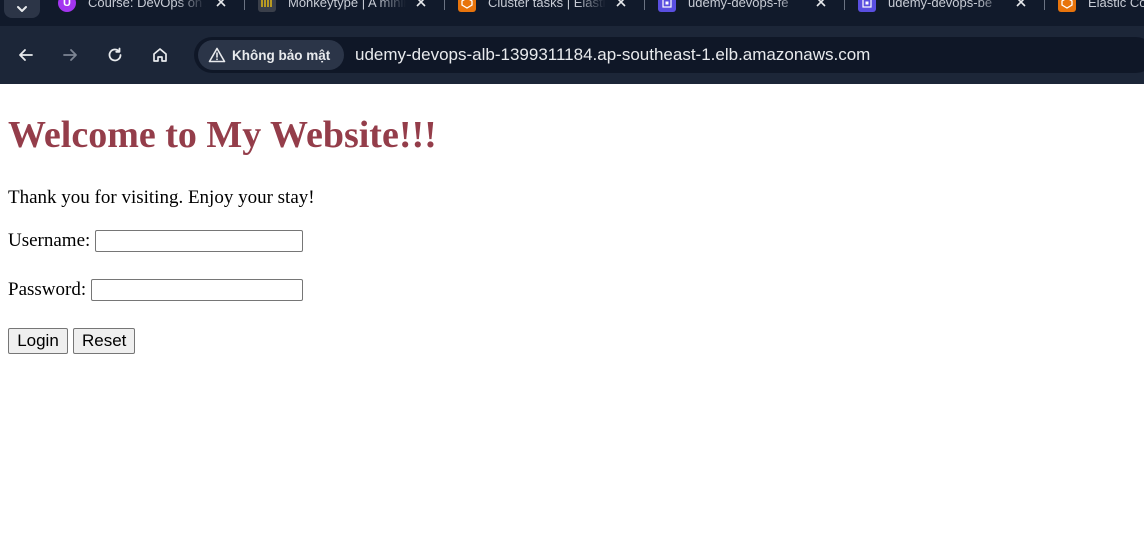 This screenshot has width=1144, height=550. I want to click on password-row: Password:, so click(156, 290).